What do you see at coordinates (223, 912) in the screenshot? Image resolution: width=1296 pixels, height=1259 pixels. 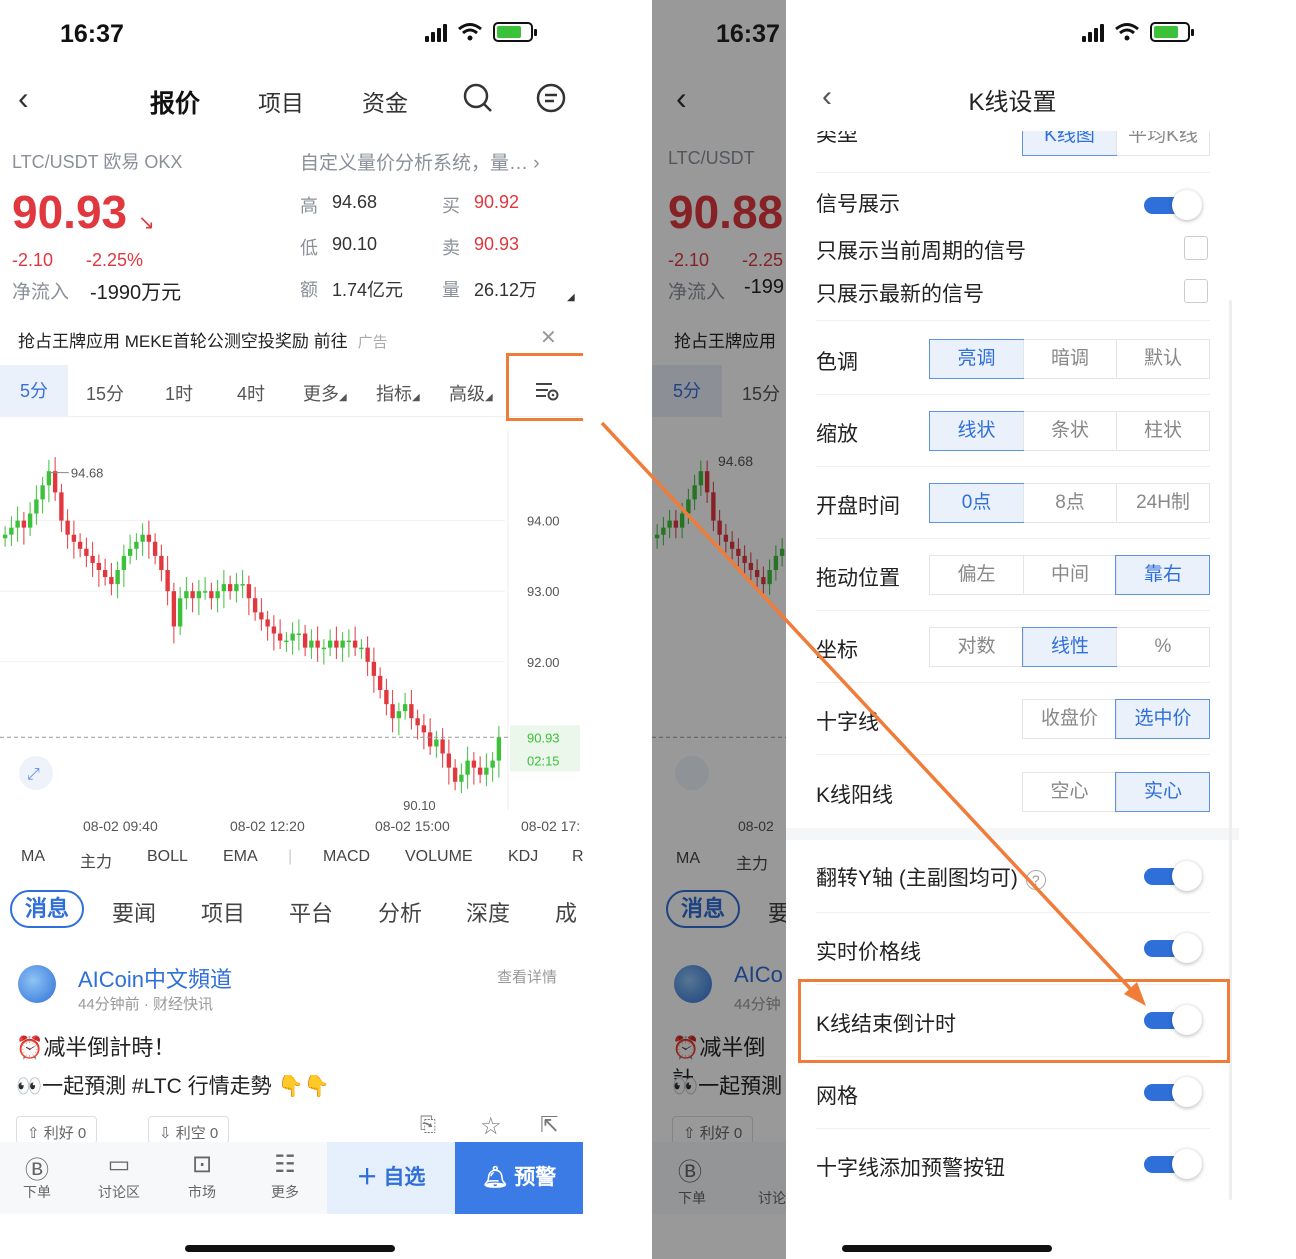 I see `news-tab-projects: 项目` at bounding box center [223, 912].